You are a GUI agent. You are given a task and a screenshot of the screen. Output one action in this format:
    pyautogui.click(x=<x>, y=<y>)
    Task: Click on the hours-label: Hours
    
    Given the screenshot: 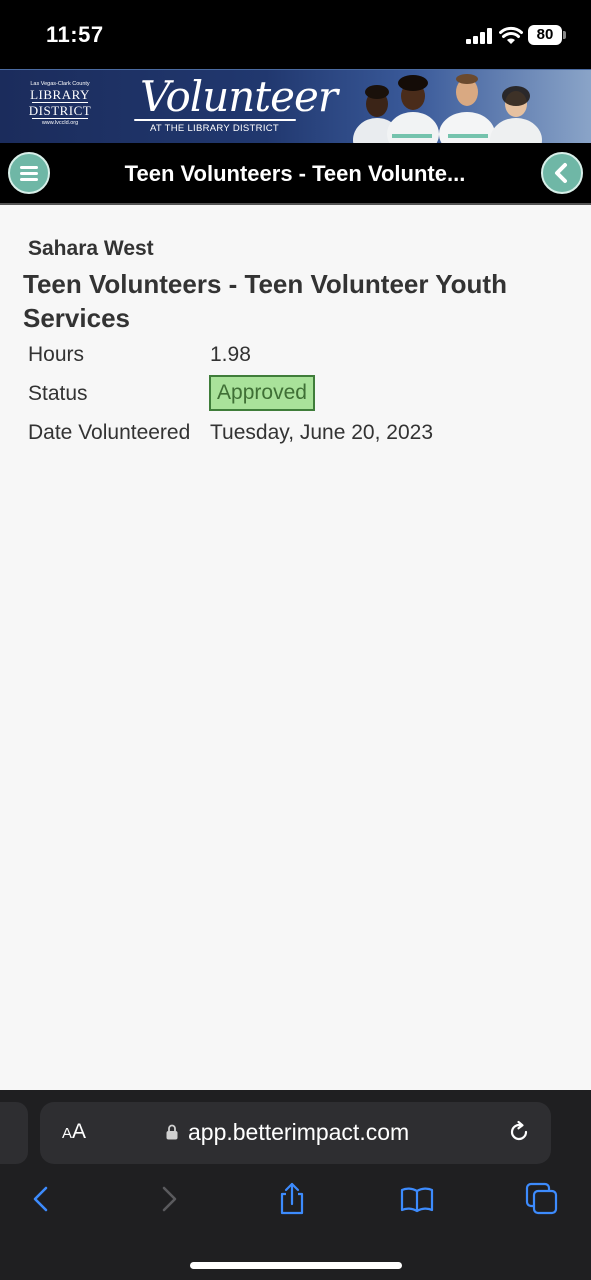 What is the action you would take?
    pyautogui.click(x=56, y=354)
    